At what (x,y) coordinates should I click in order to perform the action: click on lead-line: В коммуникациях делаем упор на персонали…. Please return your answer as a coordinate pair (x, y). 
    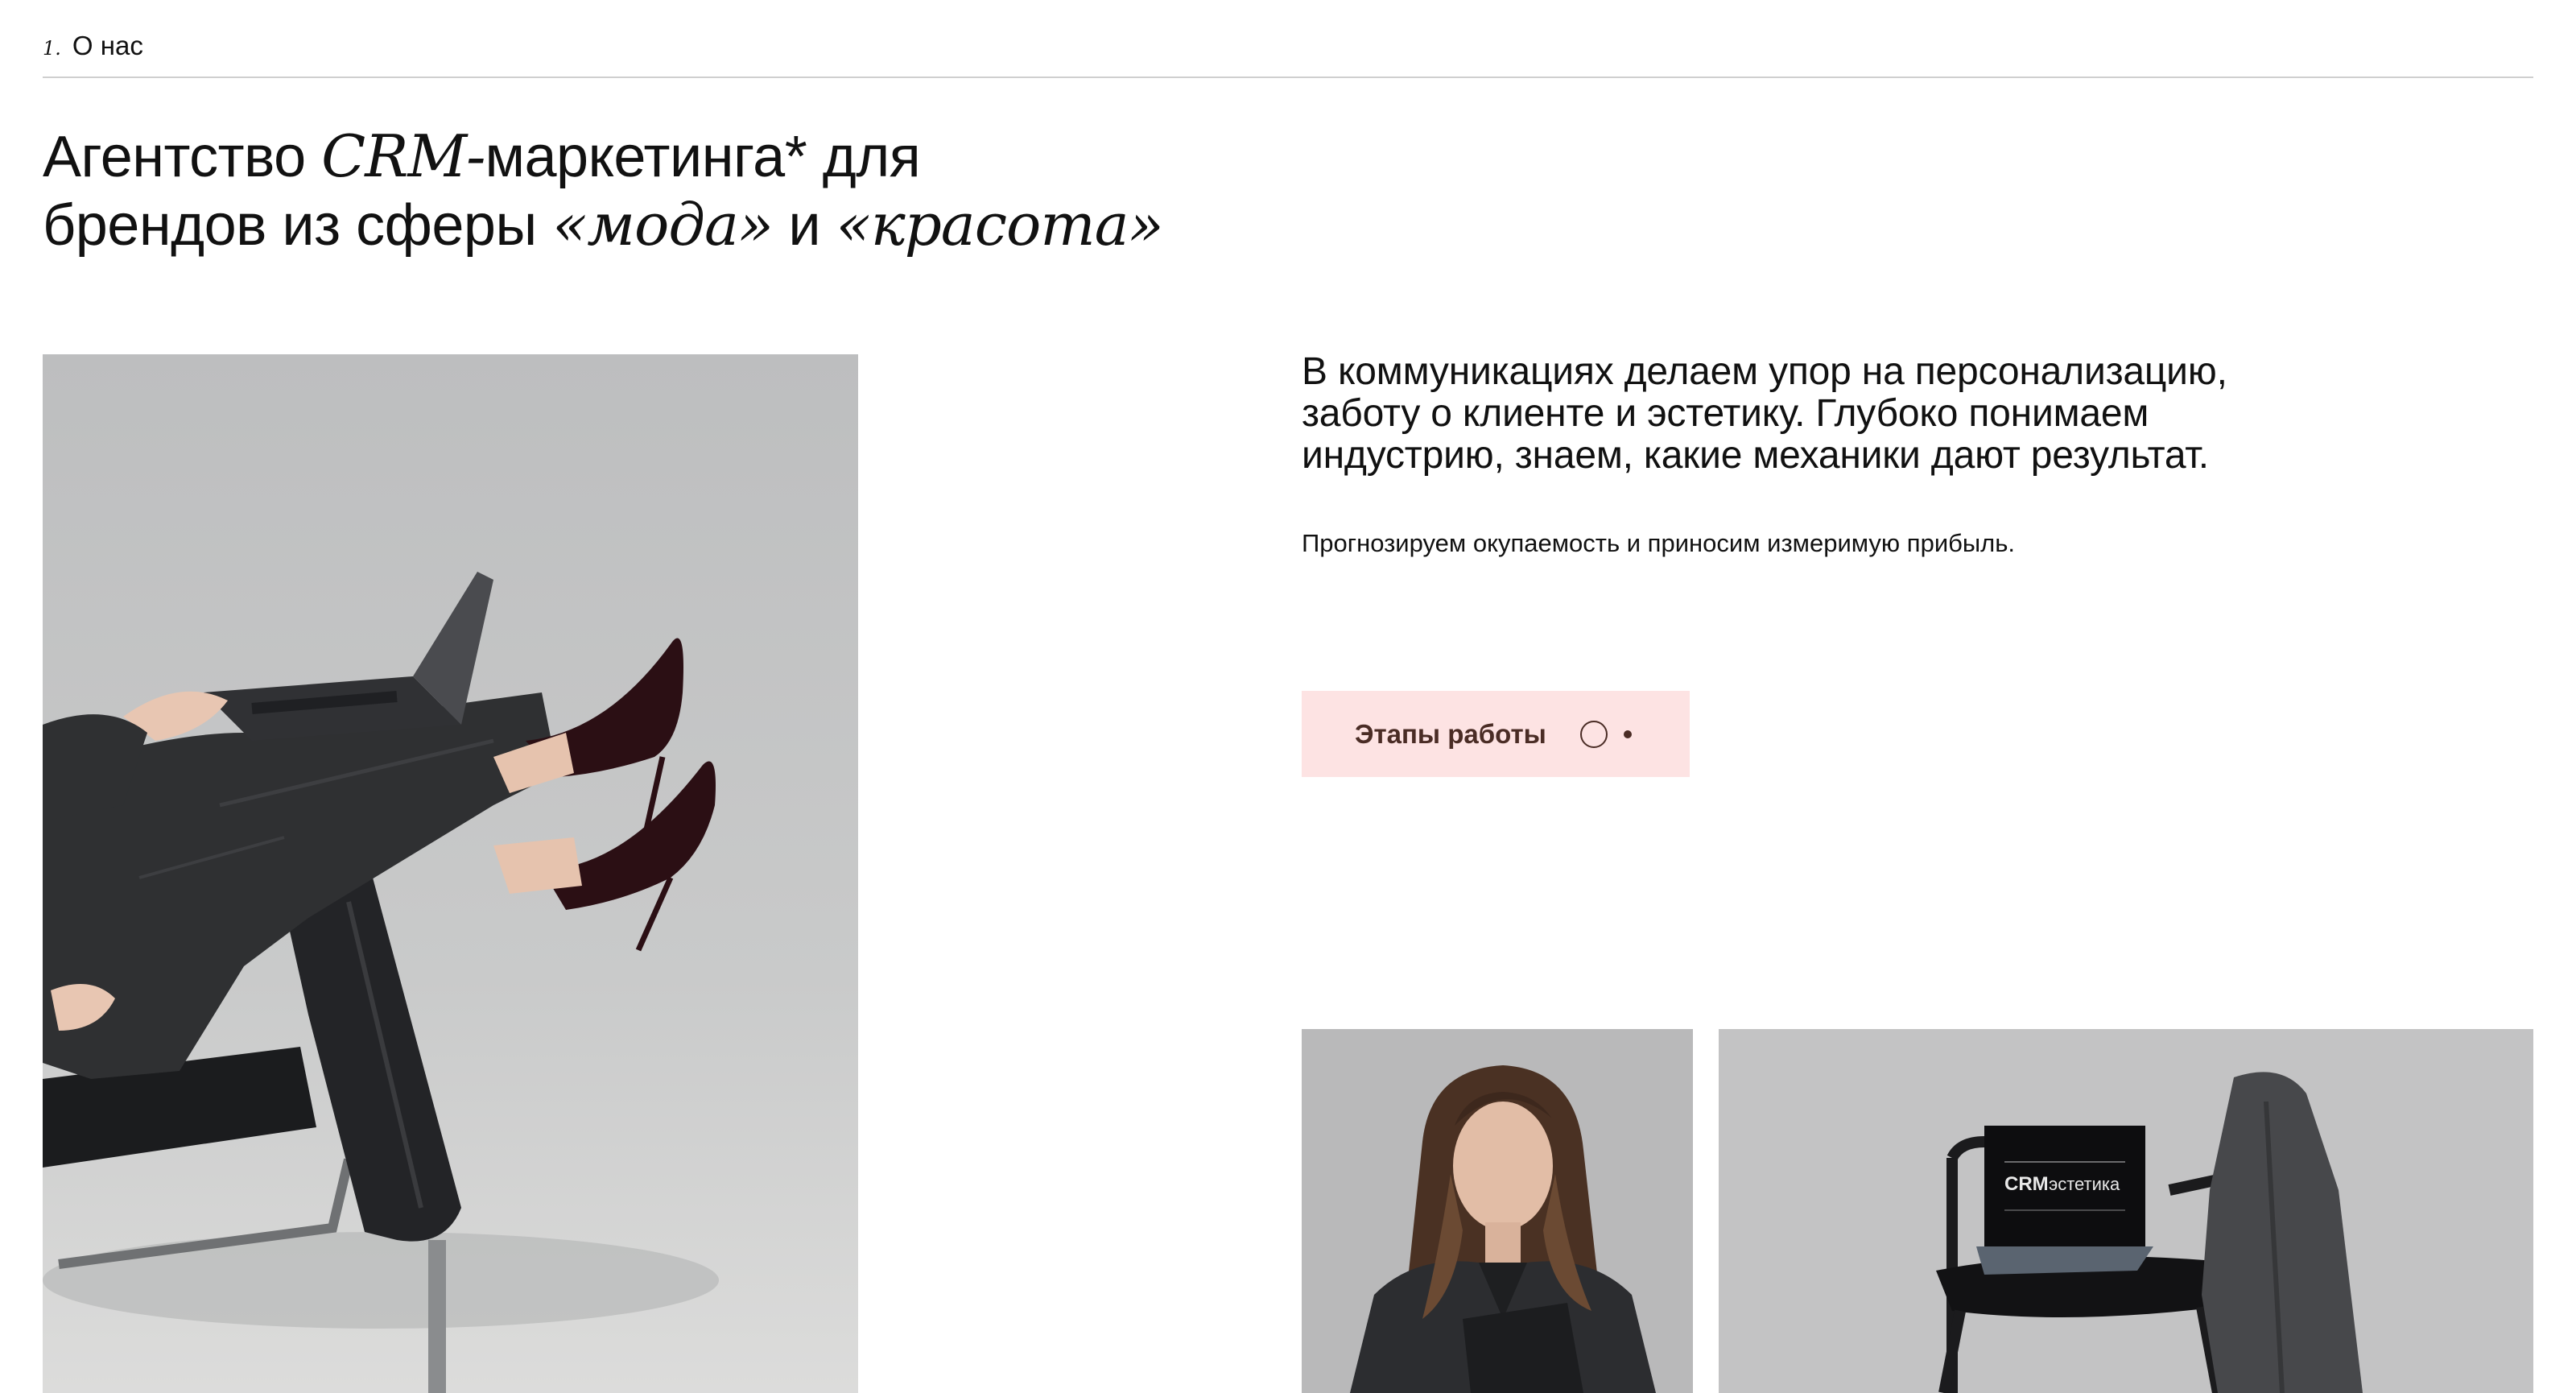
    Looking at the image, I should click on (1765, 371).